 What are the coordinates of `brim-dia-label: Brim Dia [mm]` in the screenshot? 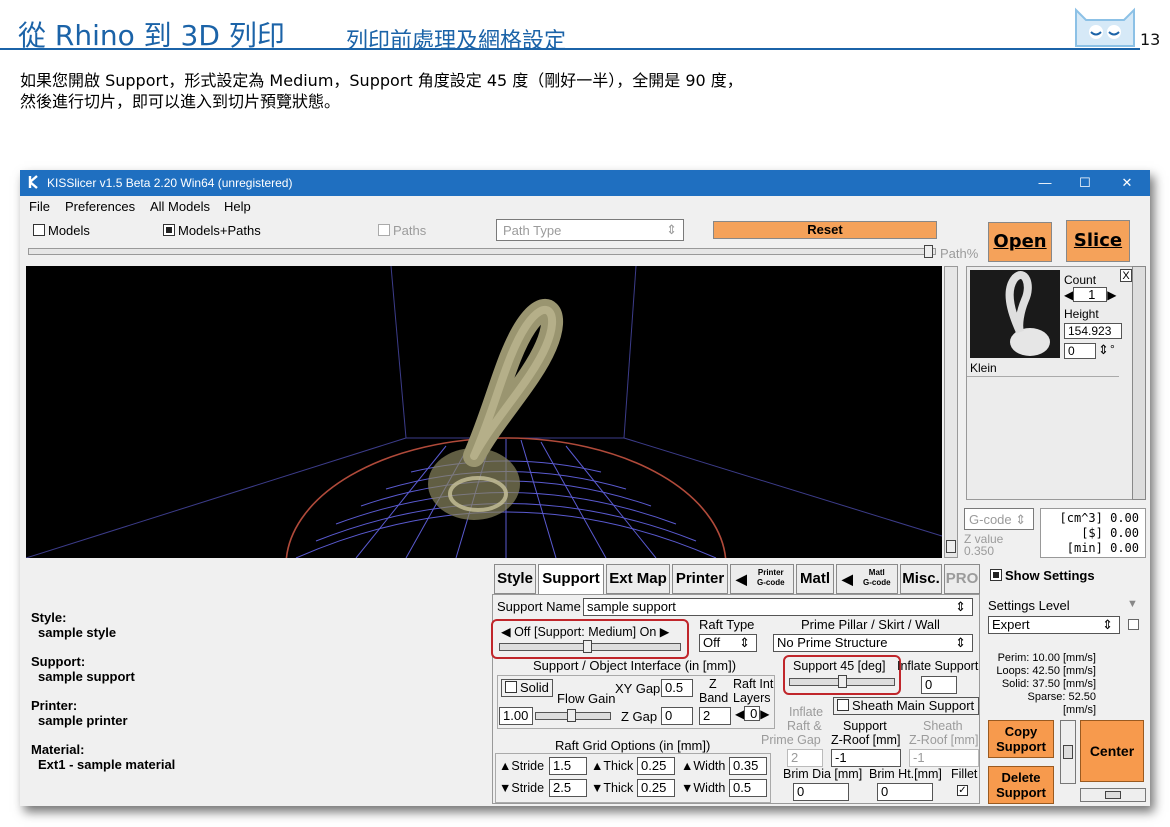 It's located at (823, 774).